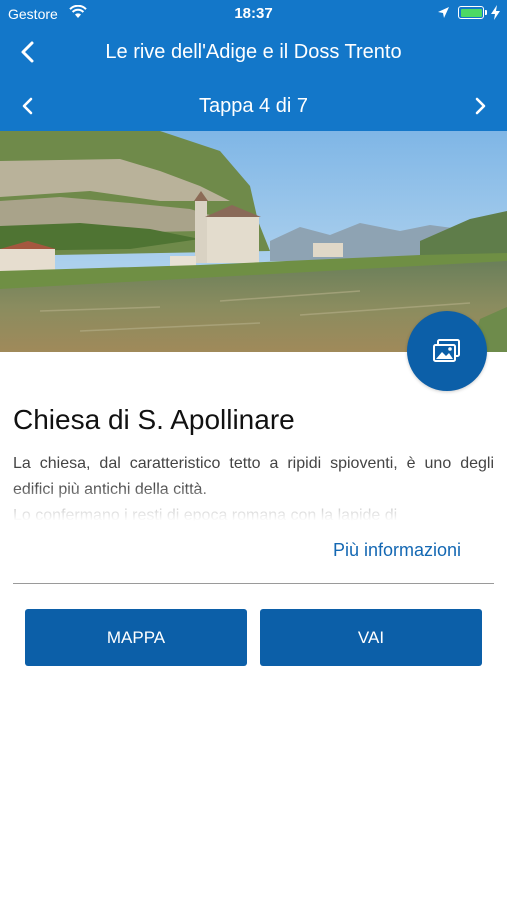 This screenshot has width=507, height=900. Describe the element at coordinates (154, 419) in the screenshot. I see `poi-title: Chiesa di S. Apollinare` at that location.